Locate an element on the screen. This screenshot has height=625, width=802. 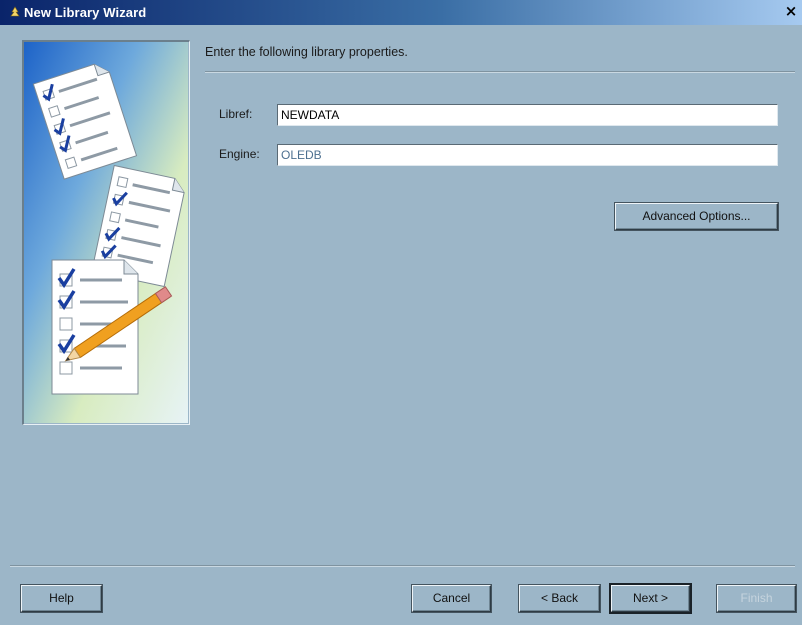
header-divider is located at coordinates (500, 72).